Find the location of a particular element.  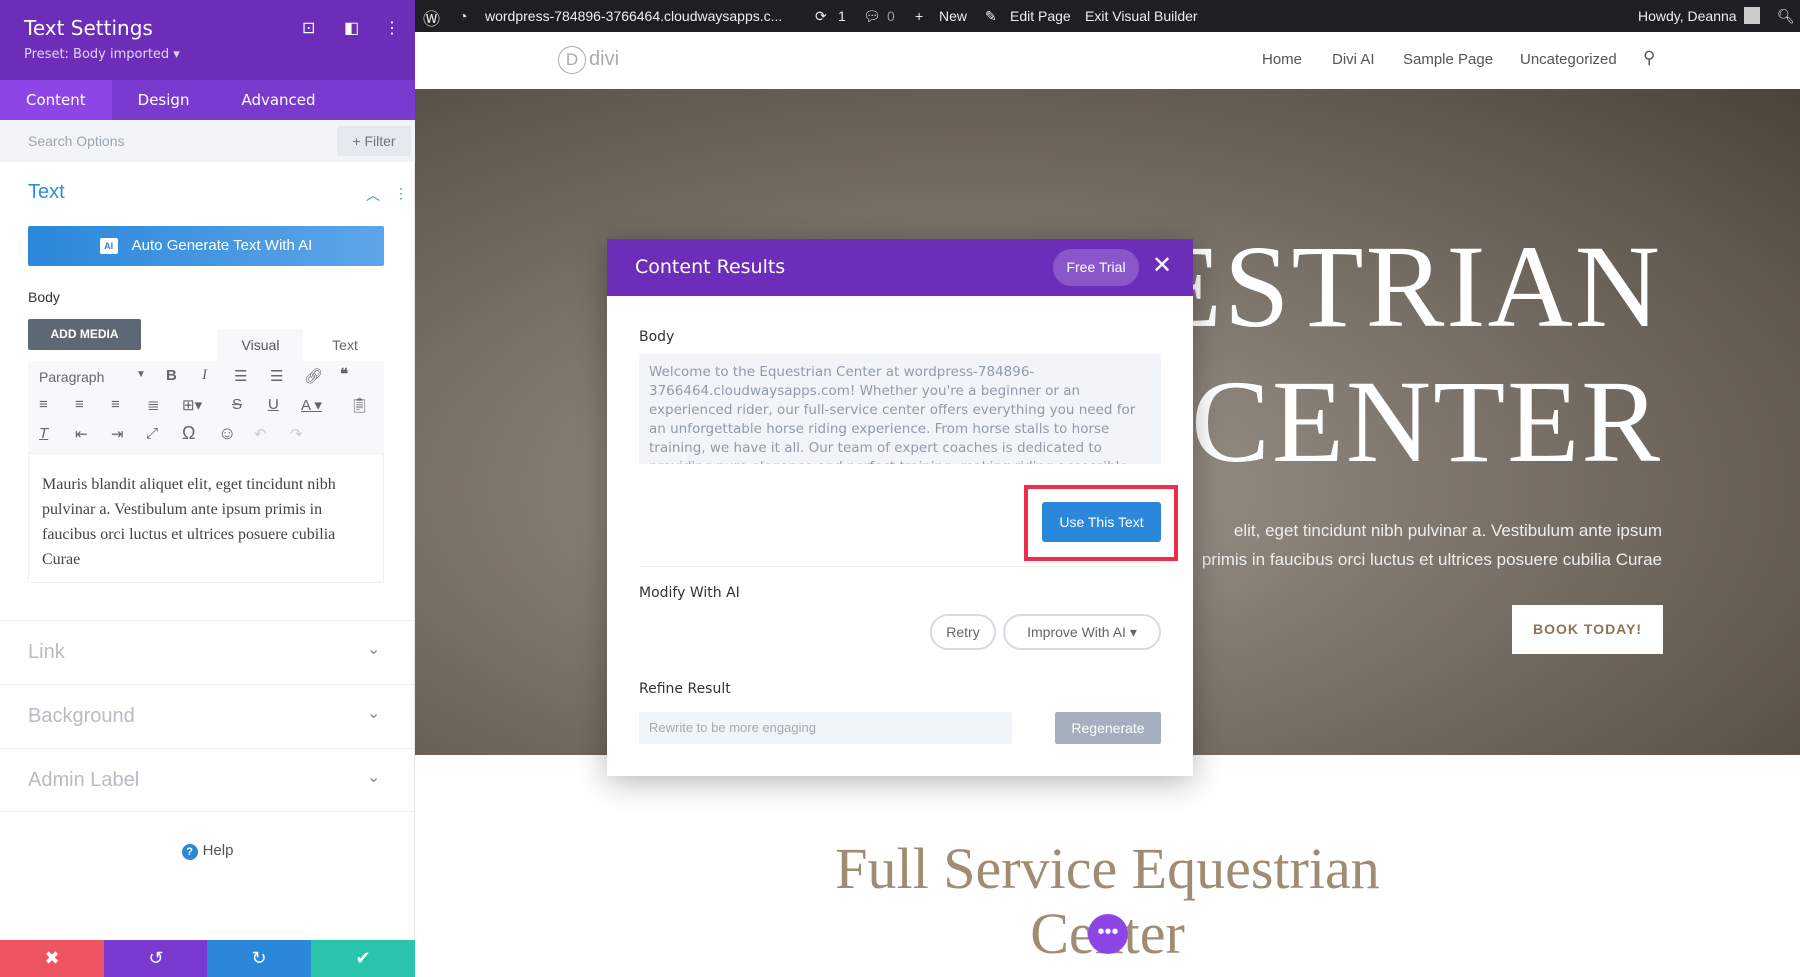

regenerate-button: Regenerate is located at coordinates (1108, 728).